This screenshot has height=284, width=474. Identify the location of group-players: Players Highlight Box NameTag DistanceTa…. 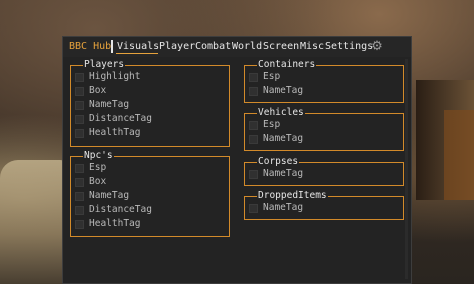
(150, 103).